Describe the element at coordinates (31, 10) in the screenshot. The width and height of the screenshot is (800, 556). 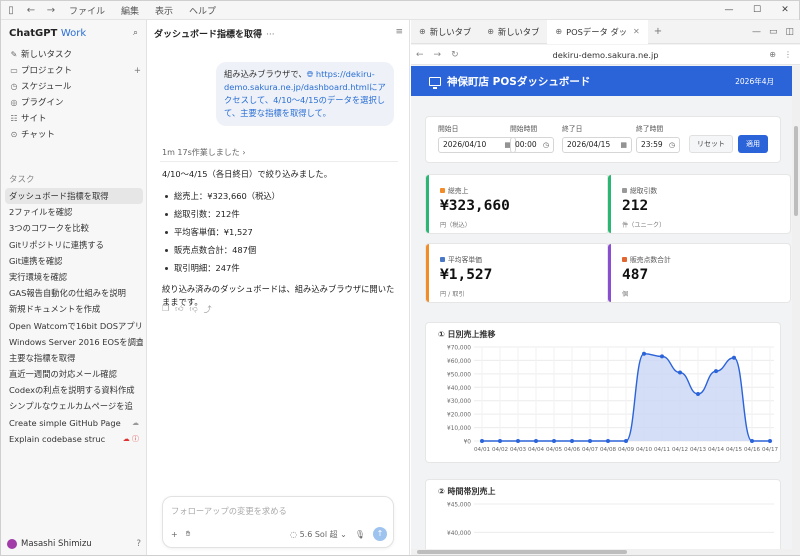
I see `back-arrow-icon: ←` at that location.